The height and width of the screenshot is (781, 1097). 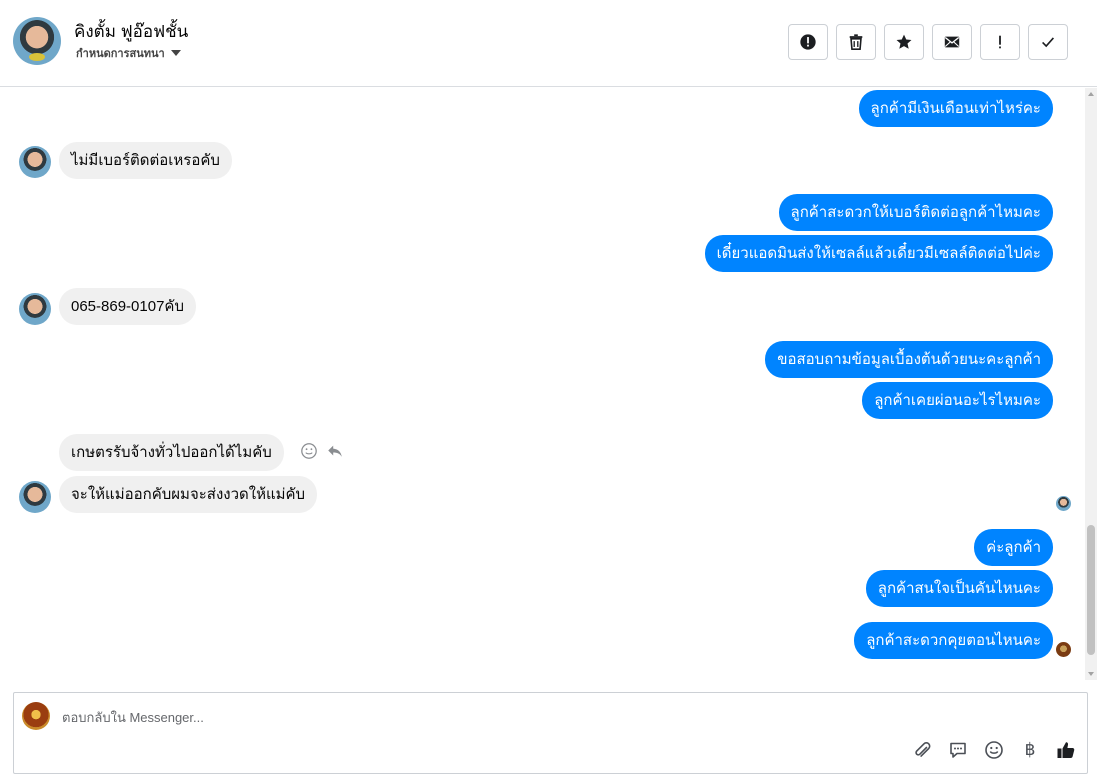 I want to click on emoji-button, so click(x=994, y=750).